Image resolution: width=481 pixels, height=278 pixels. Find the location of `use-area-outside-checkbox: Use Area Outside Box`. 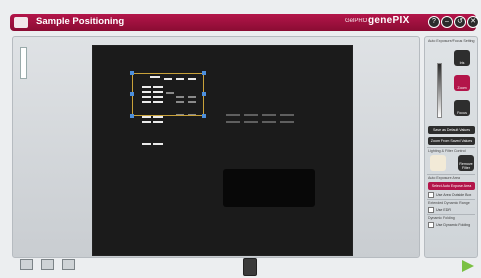

use-area-outside-checkbox: Use Area Outside Box is located at coordinates (449, 195).